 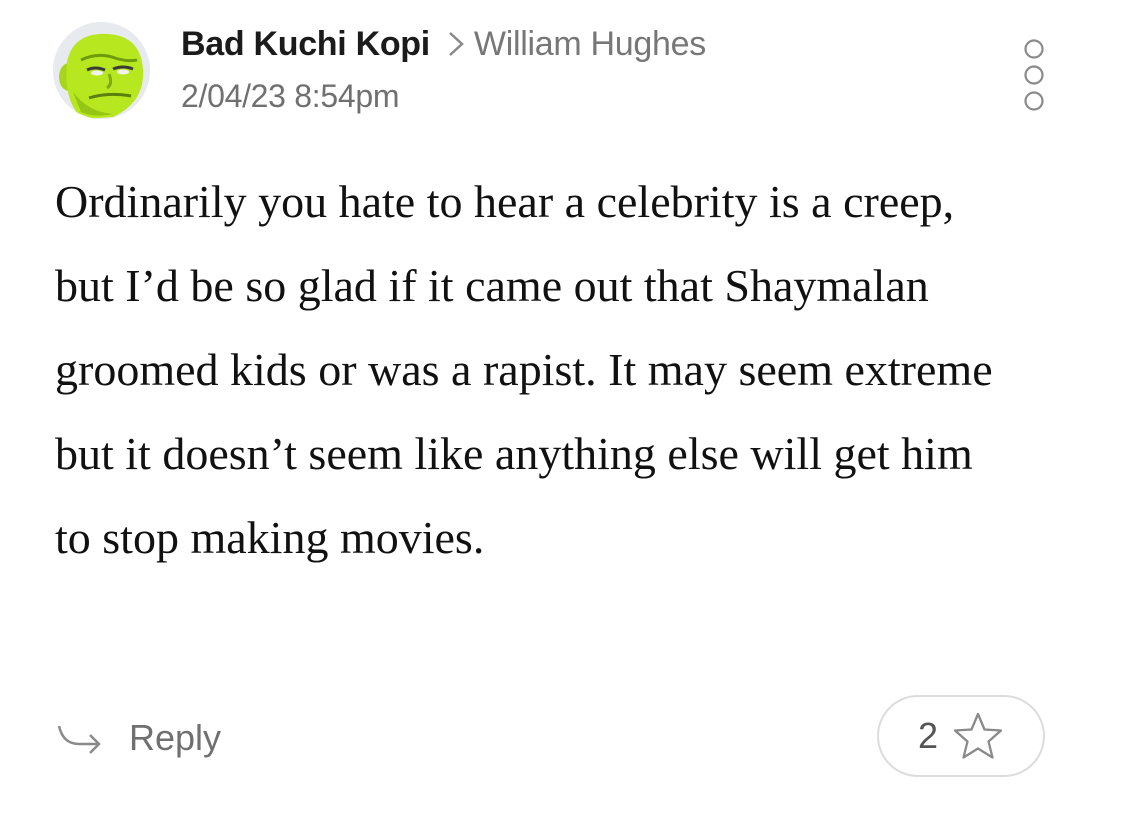 I want to click on comment-timestamp: 2/04/23 8:54pm, so click(x=290, y=96).